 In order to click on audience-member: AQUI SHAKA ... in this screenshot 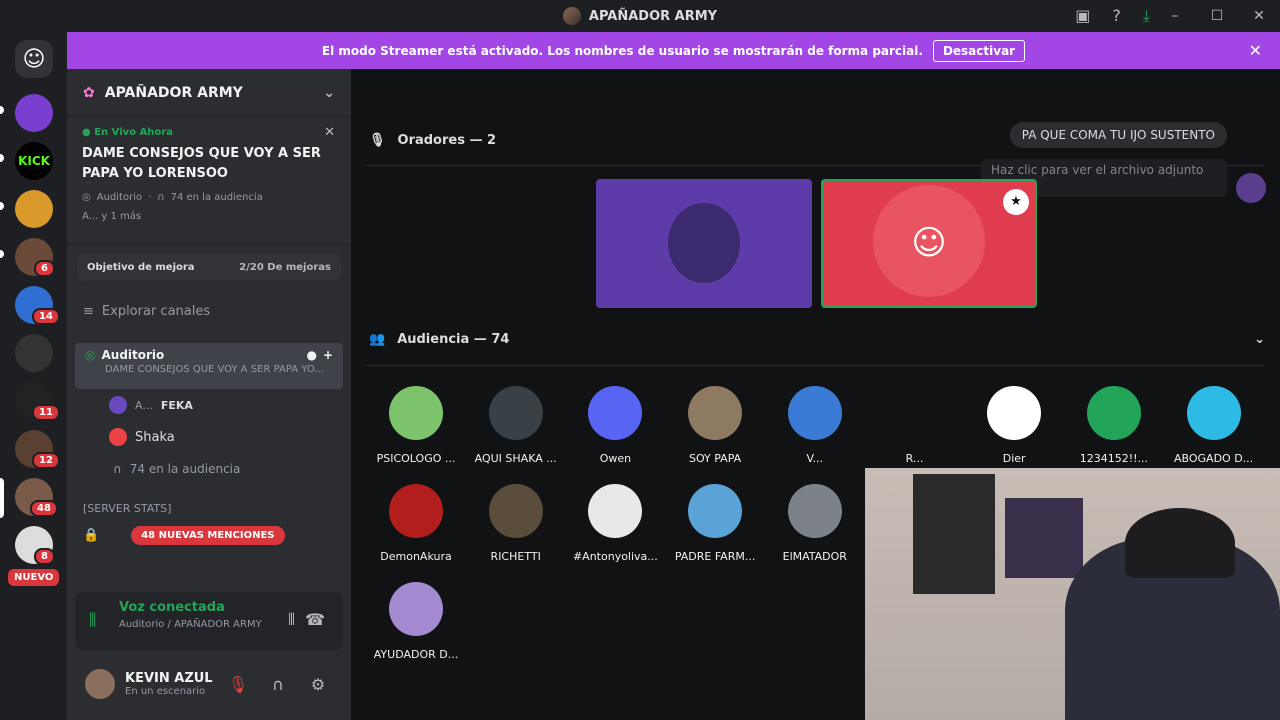, I will do `click(516, 425)`.